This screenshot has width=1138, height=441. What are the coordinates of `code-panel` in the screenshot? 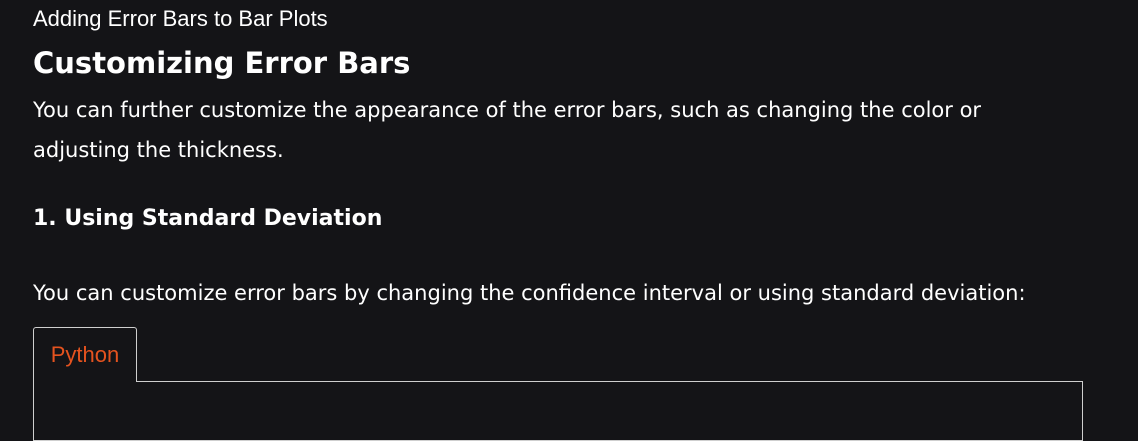 It's located at (558, 411).